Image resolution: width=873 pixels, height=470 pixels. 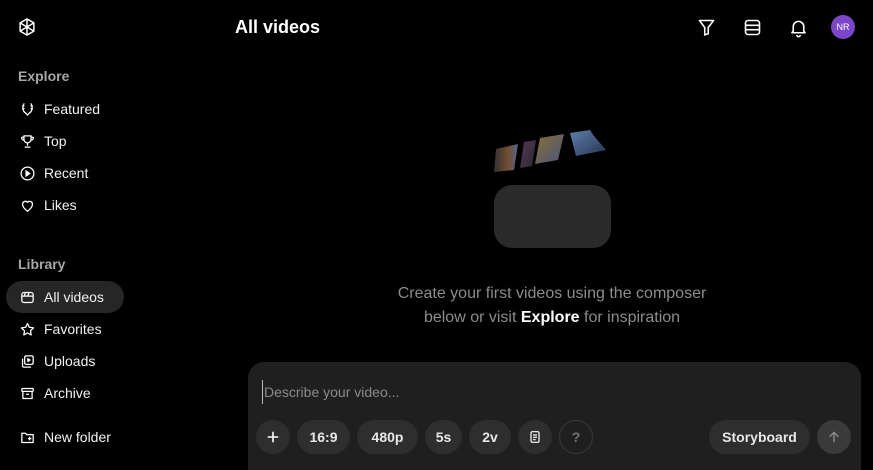 What do you see at coordinates (752, 27) in the screenshot?
I see `layout-icon` at bounding box center [752, 27].